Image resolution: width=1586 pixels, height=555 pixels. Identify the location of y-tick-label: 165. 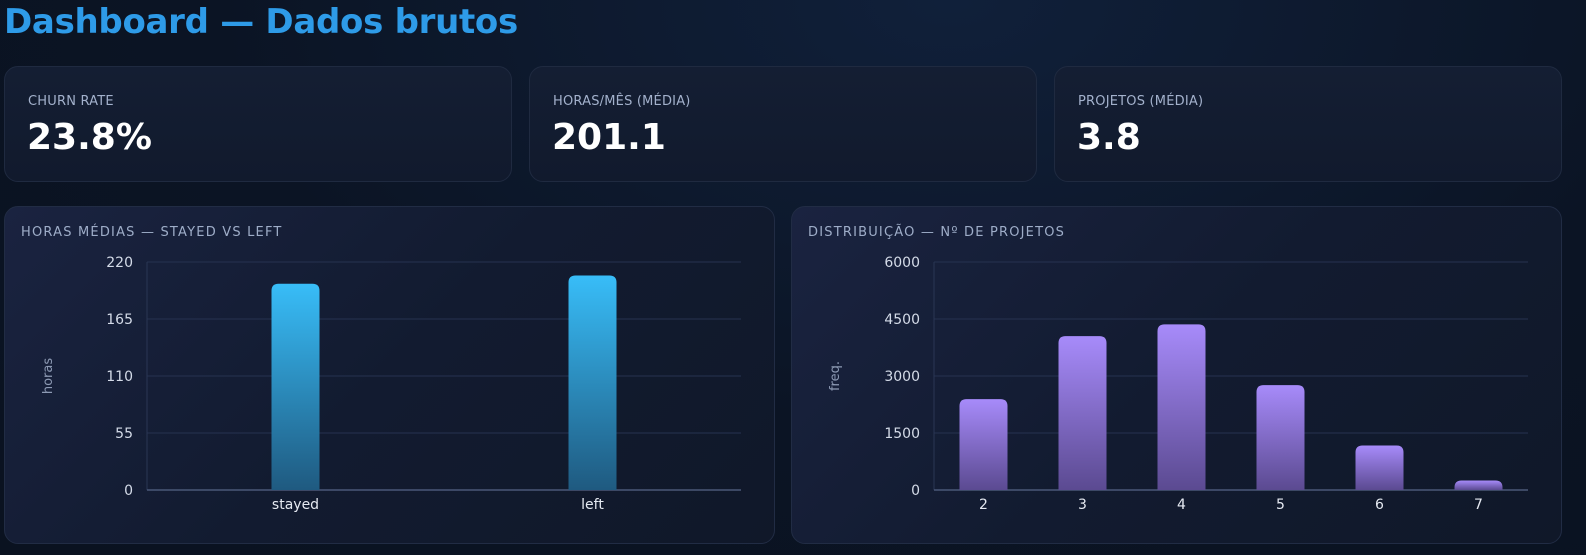
(119, 320).